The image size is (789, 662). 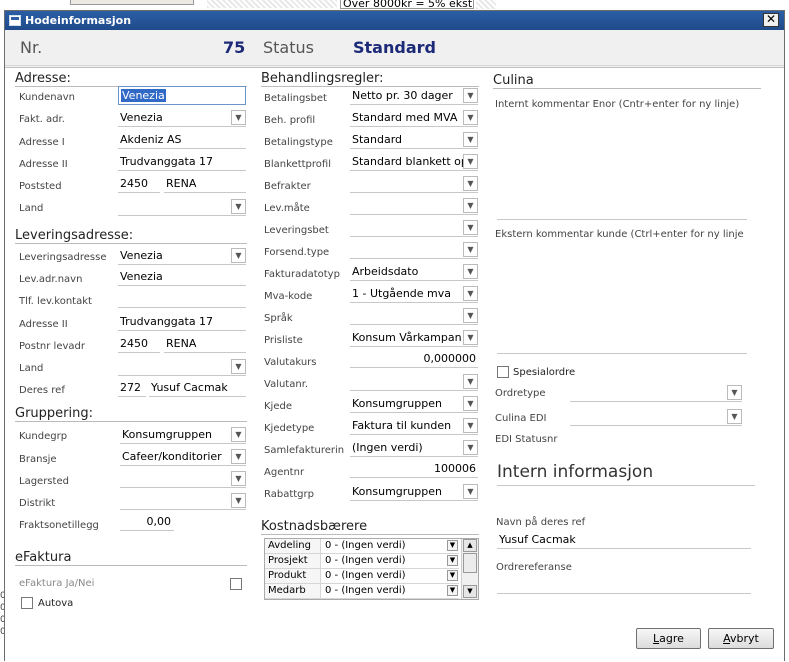 I want to click on kostnadsbaerer-row: Produkt 0 - (Ingen verdi) ▼, so click(x=362, y=576).